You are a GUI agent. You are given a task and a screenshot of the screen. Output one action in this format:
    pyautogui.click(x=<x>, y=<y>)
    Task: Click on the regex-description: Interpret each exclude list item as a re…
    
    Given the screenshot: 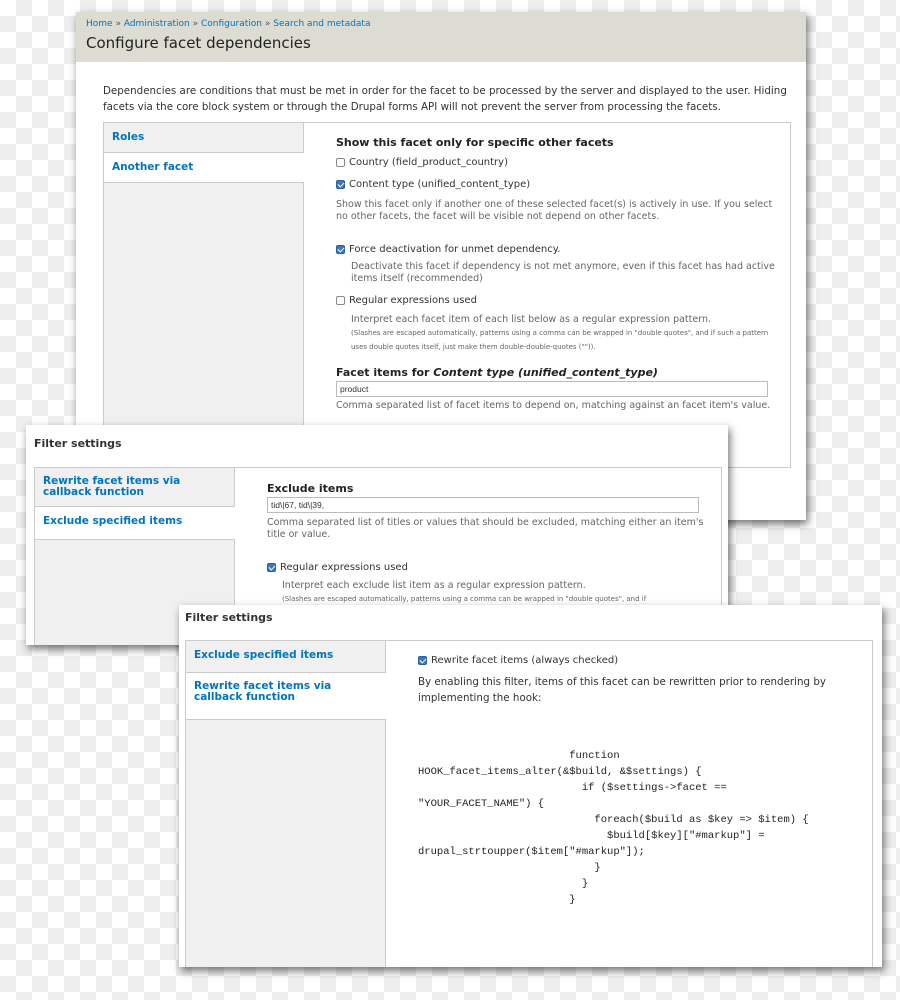 What is the action you would take?
    pyautogui.click(x=434, y=585)
    